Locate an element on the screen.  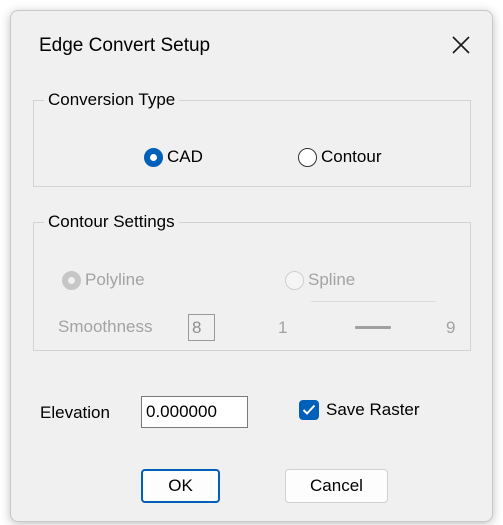
slider-max-label: 9 is located at coordinates (451, 327).